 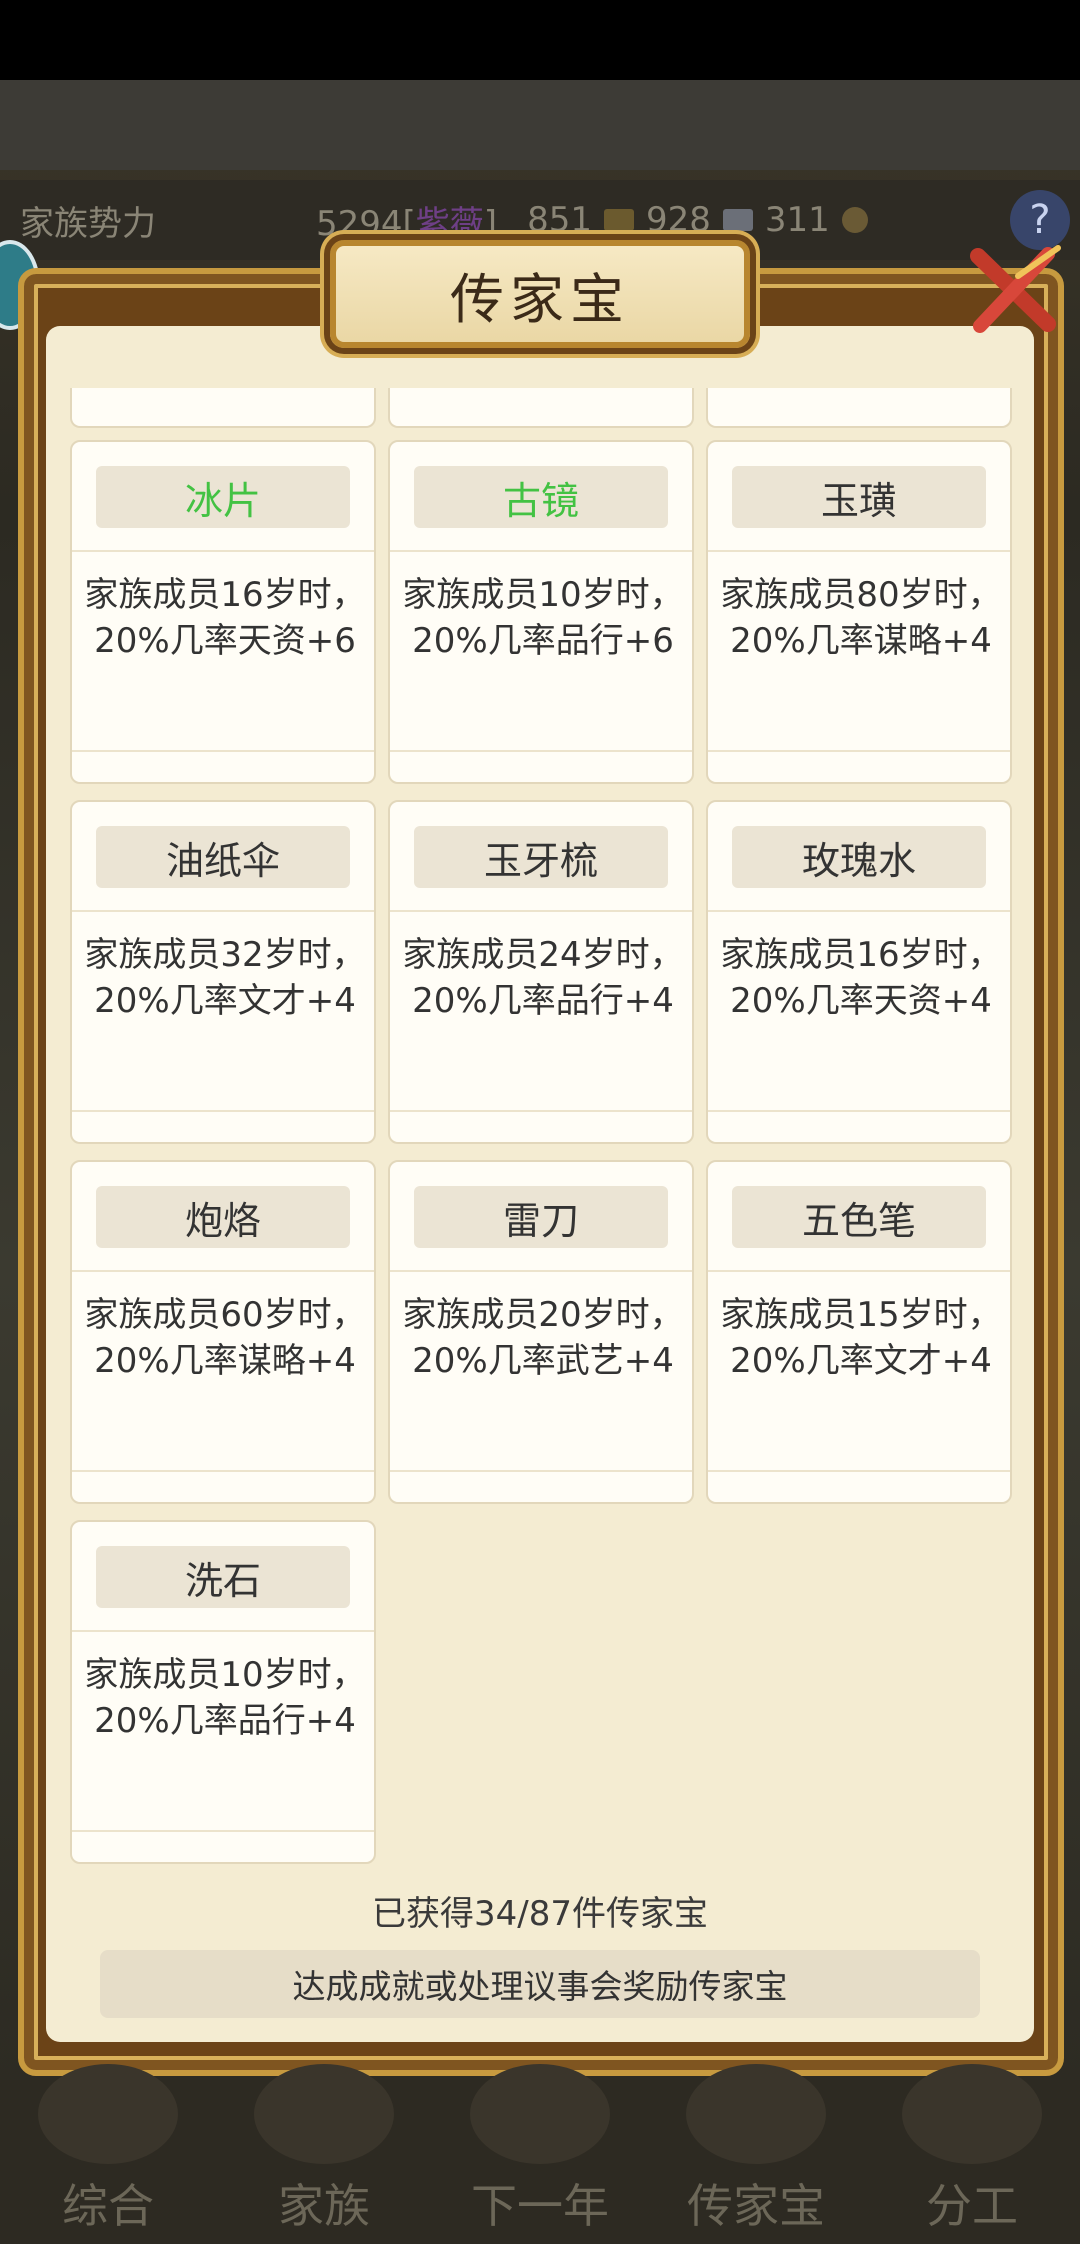 I want to click on status-strip, so click(x=540, y=40).